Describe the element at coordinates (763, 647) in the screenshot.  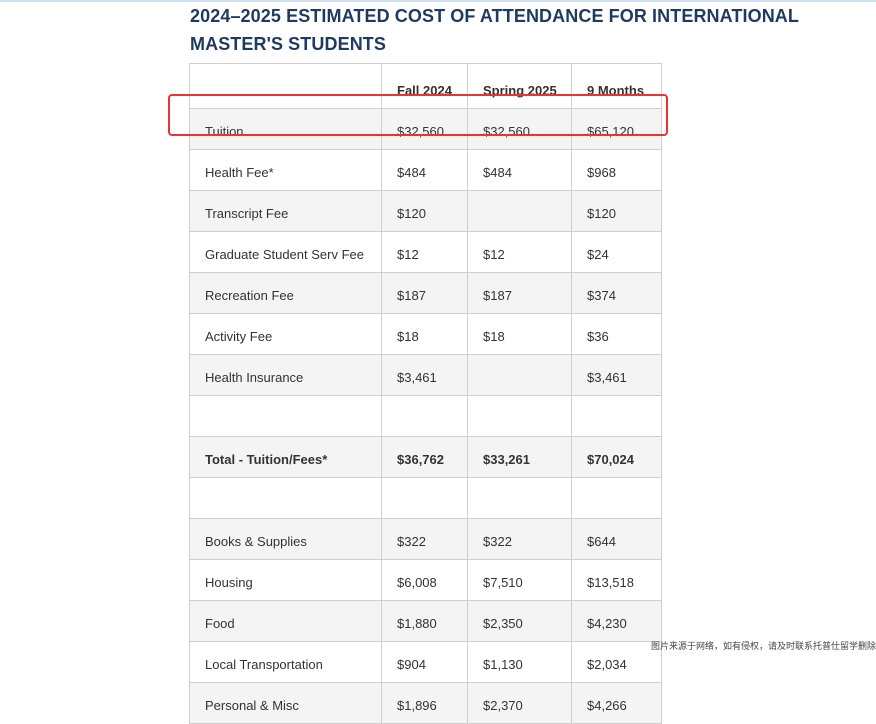
I see `watermark-text: 图片来源于网络，如有侵权，请及时联系托普仕留学删除` at that location.